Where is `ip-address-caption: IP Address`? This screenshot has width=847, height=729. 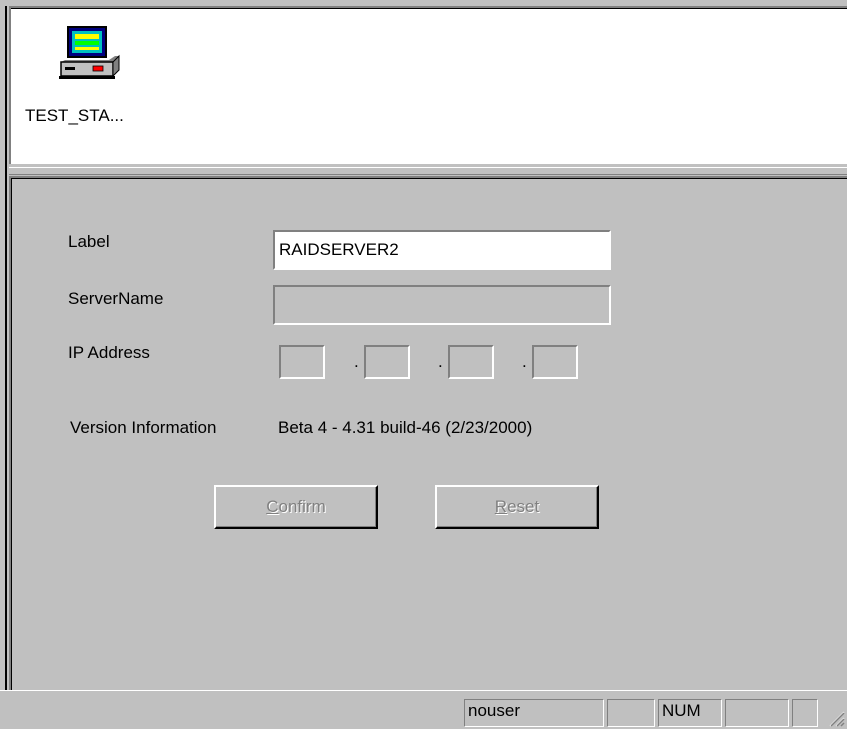 ip-address-caption: IP Address is located at coordinates (109, 352).